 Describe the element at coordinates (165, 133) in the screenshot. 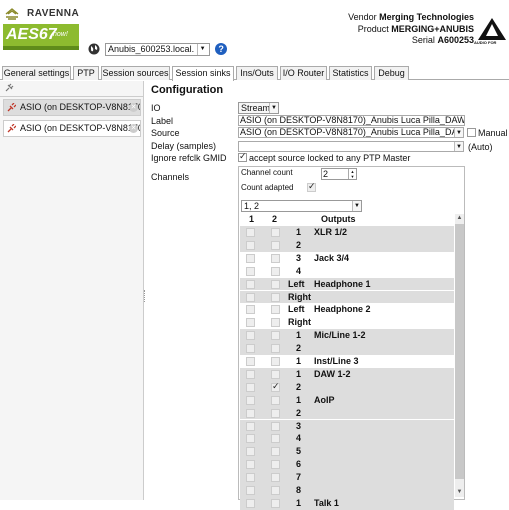

I see `source-label: Source` at that location.